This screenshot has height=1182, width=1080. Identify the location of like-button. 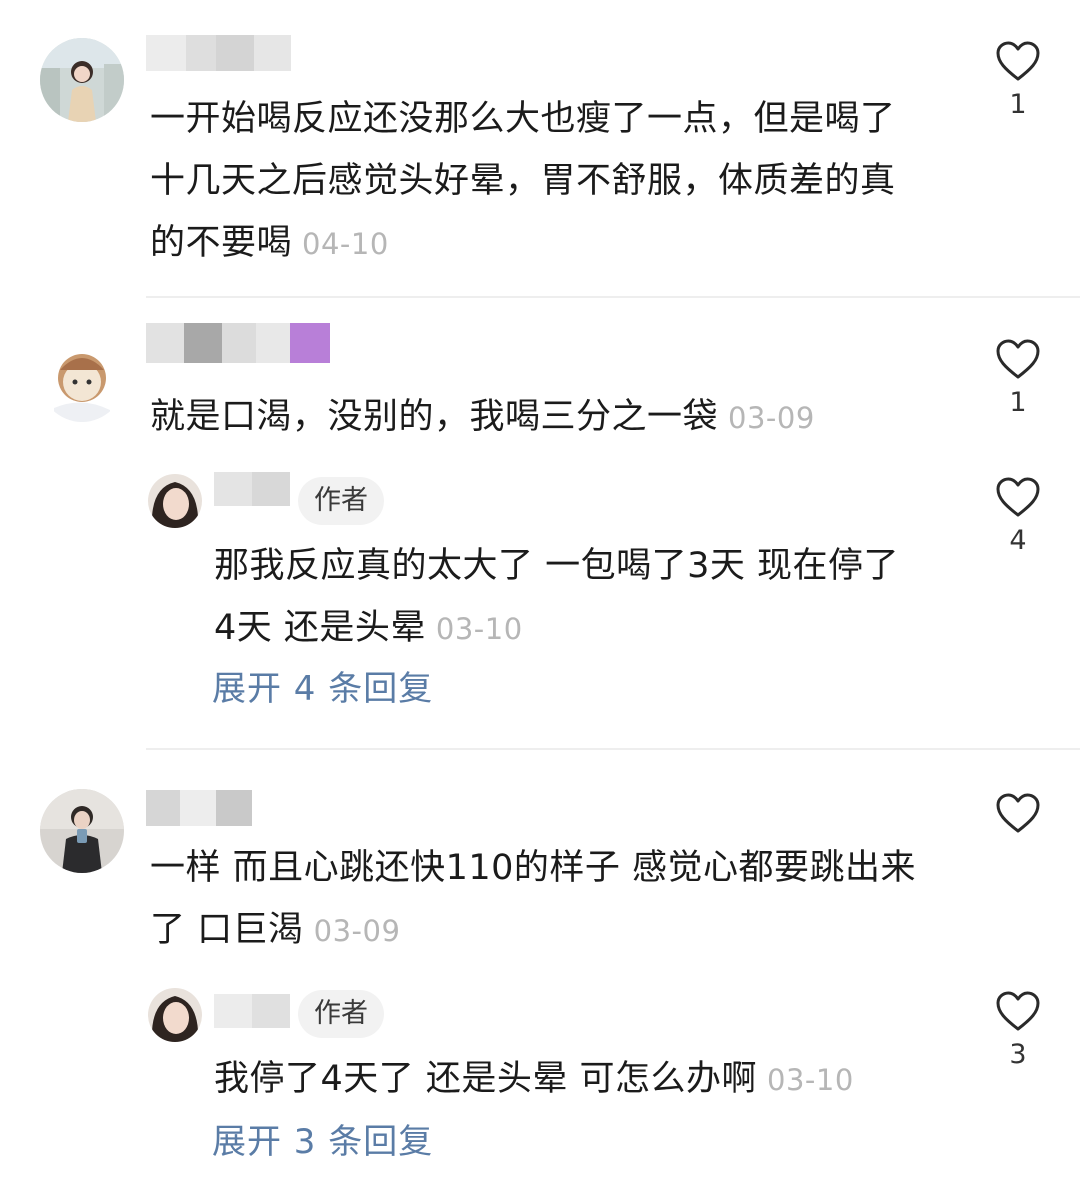
(1018, 816).